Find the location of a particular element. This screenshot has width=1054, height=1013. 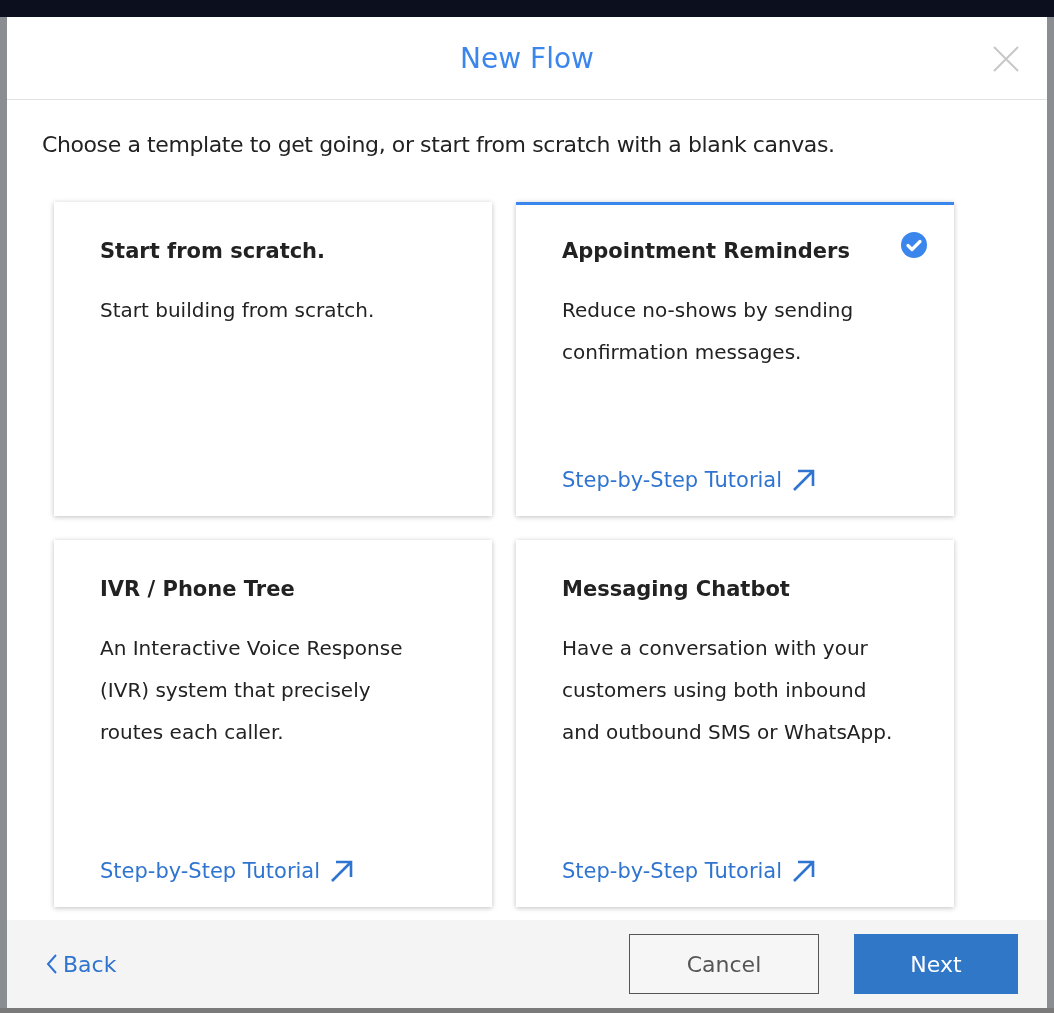

card-description: Start building from scratch. is located at coordinates (238, 310).